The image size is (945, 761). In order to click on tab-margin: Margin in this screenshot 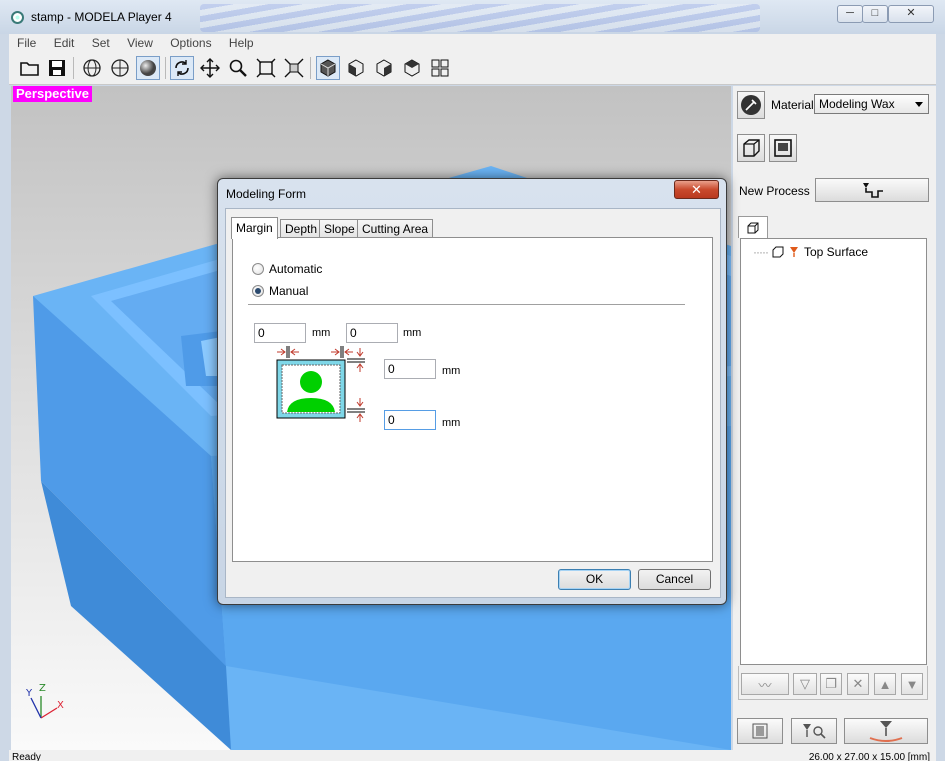, I will do `click(254, 228)`.